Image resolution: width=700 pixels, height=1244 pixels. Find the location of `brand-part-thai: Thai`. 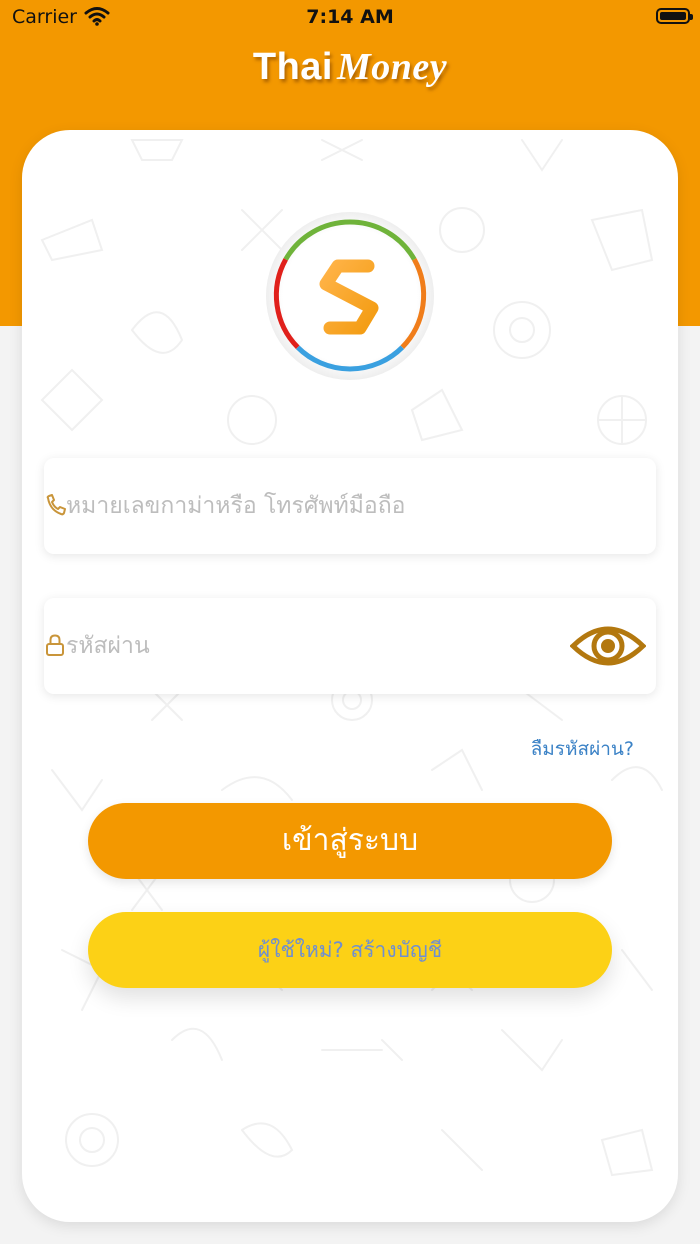

brand-part-thai: Thai is located at coordinates (292, 67).